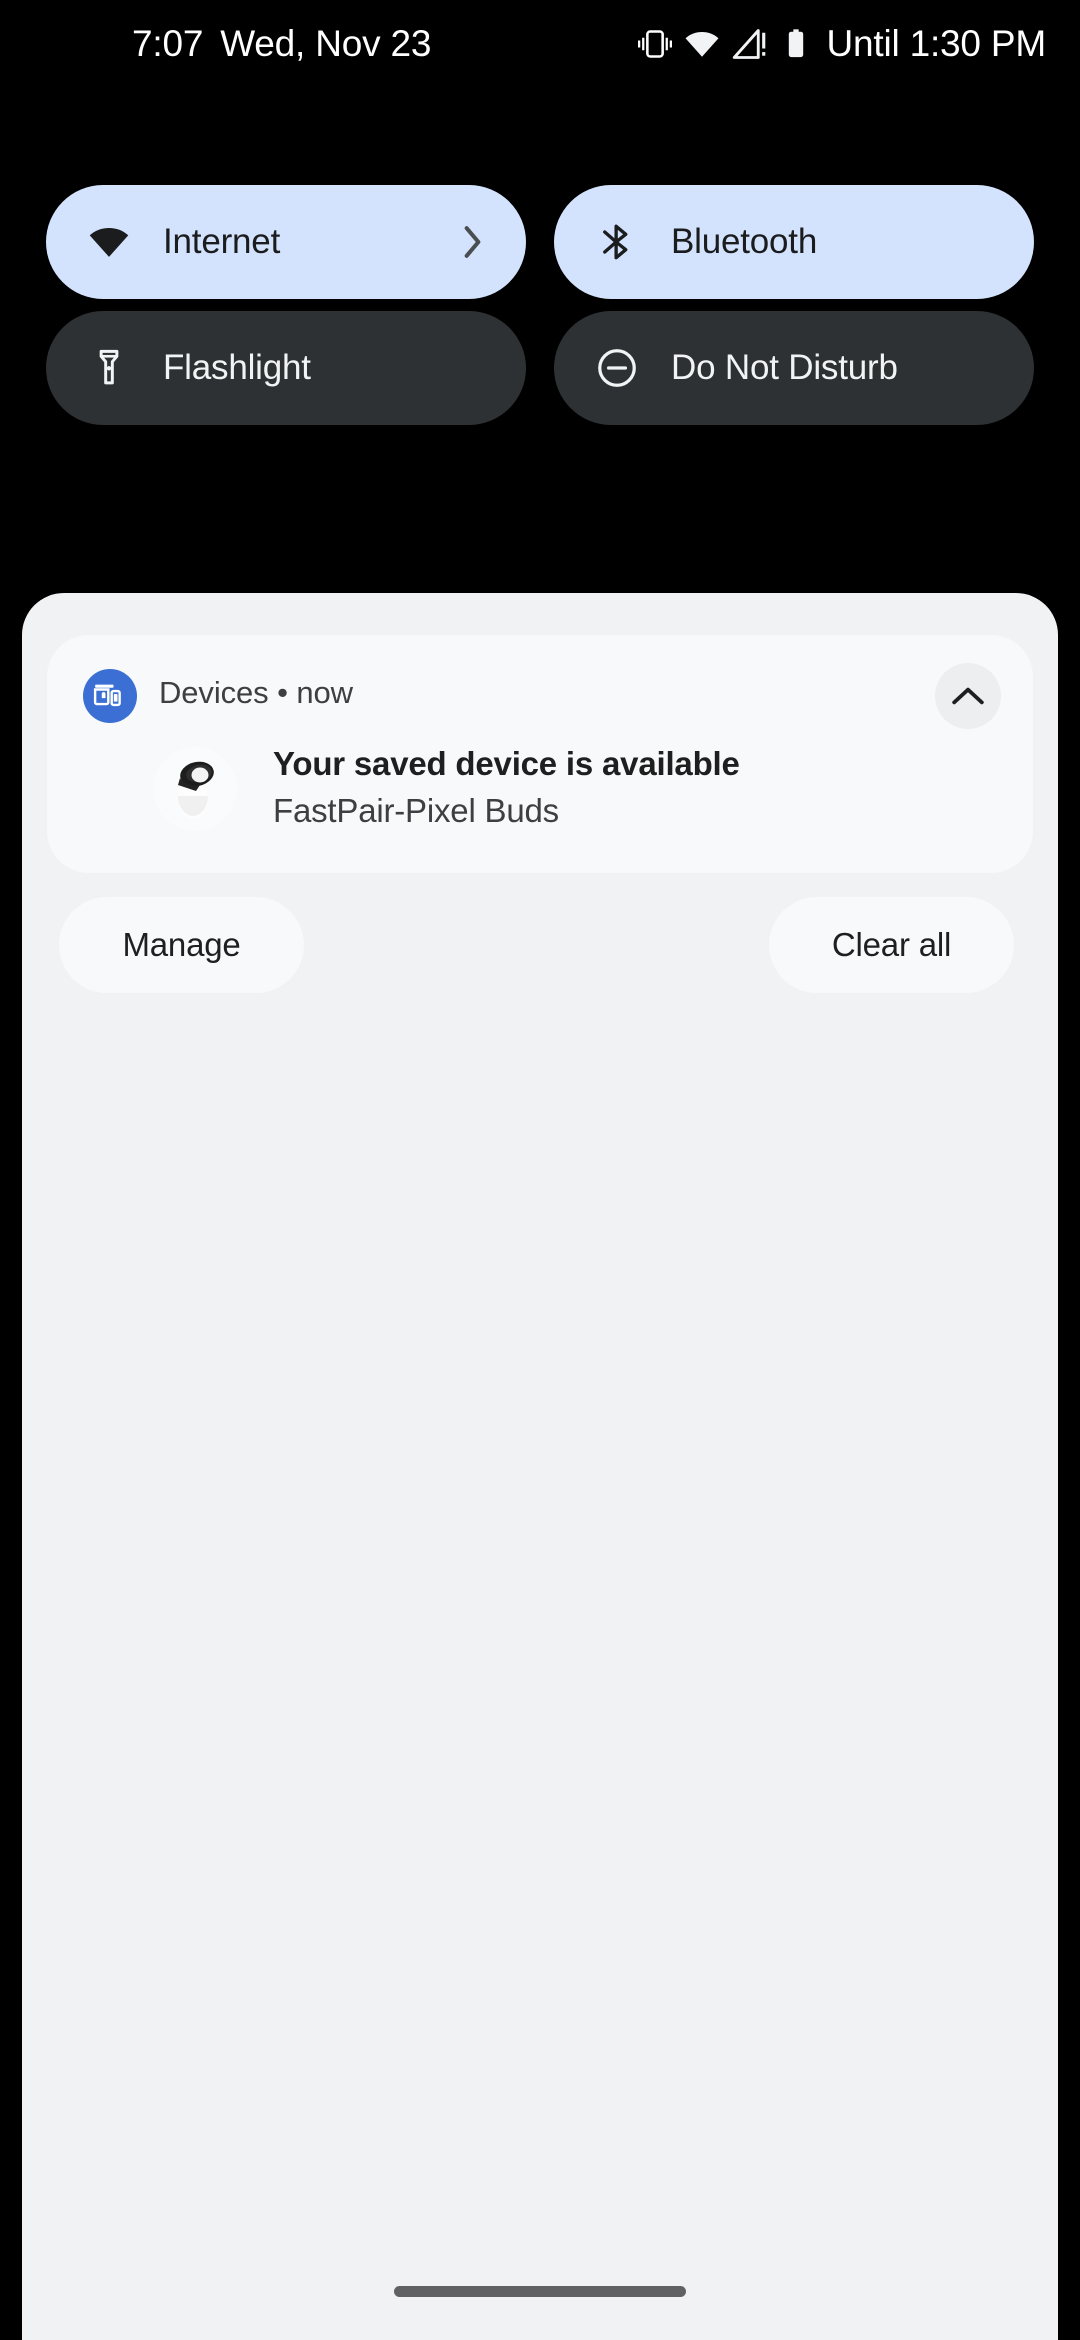  I want to click on qs-tile-bluetooth: Bluetooth, so click(794, 242).